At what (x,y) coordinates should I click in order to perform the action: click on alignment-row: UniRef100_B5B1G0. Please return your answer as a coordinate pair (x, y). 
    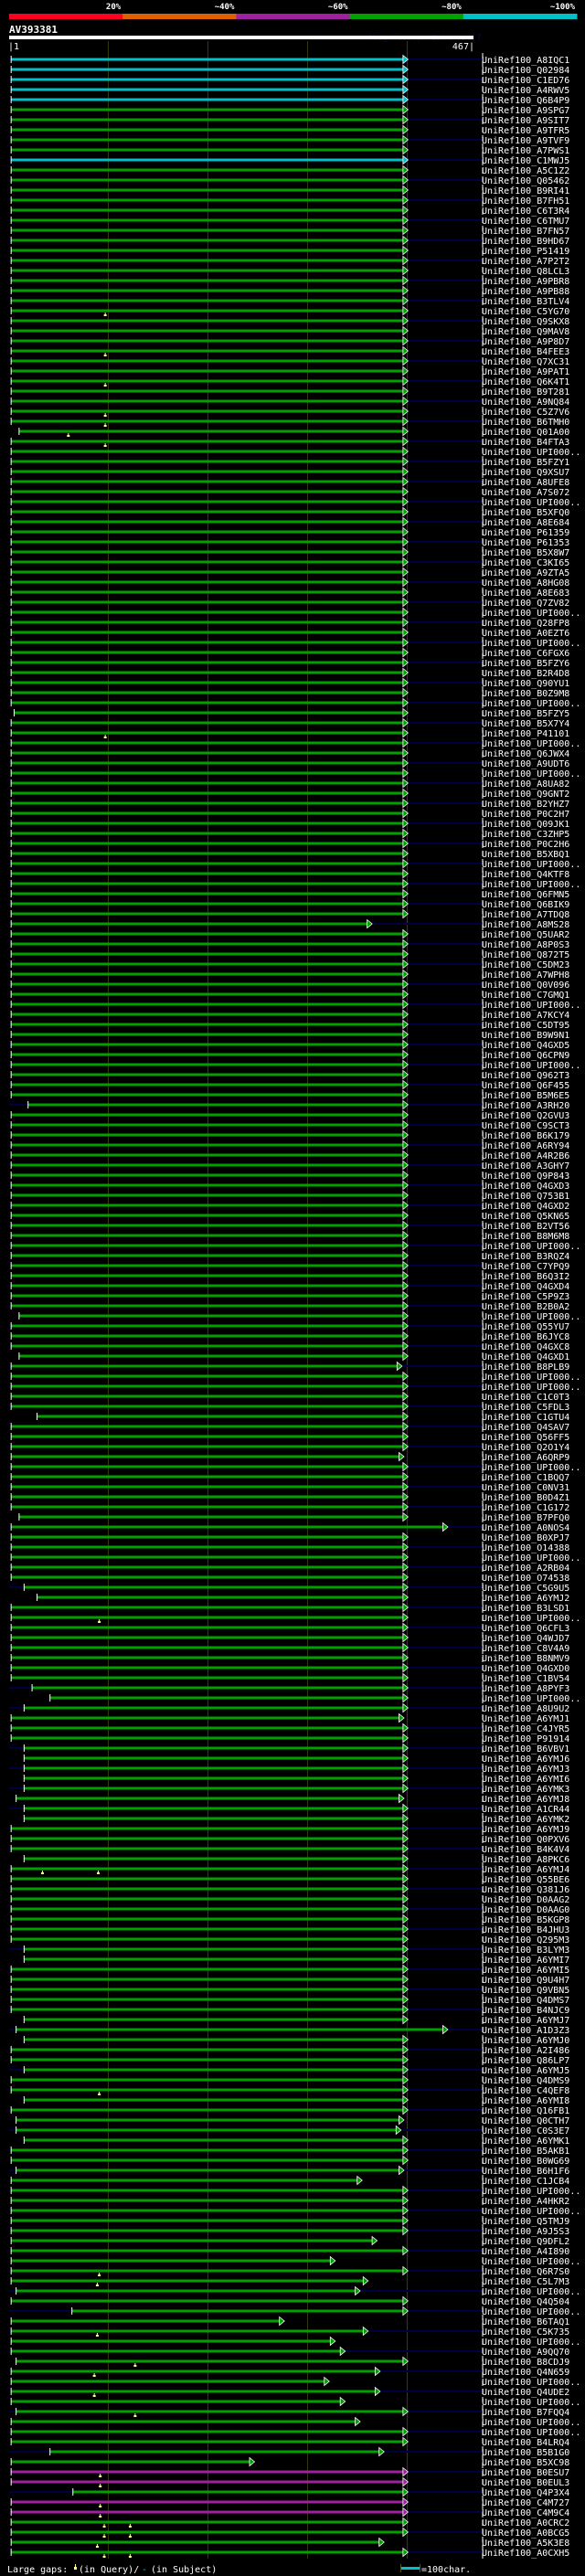
    Looking at the image, I should click on (289, 2452).